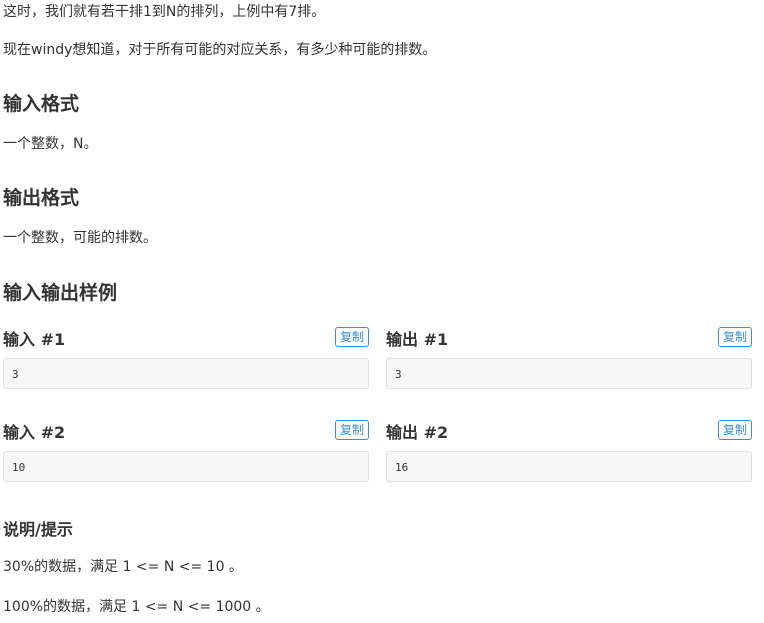 The height and width of the screenshot is (623, 764). Describe the element at coordinates (734, 430) in the screenshot. I see `copy-output-2-button: 复制` at that location.